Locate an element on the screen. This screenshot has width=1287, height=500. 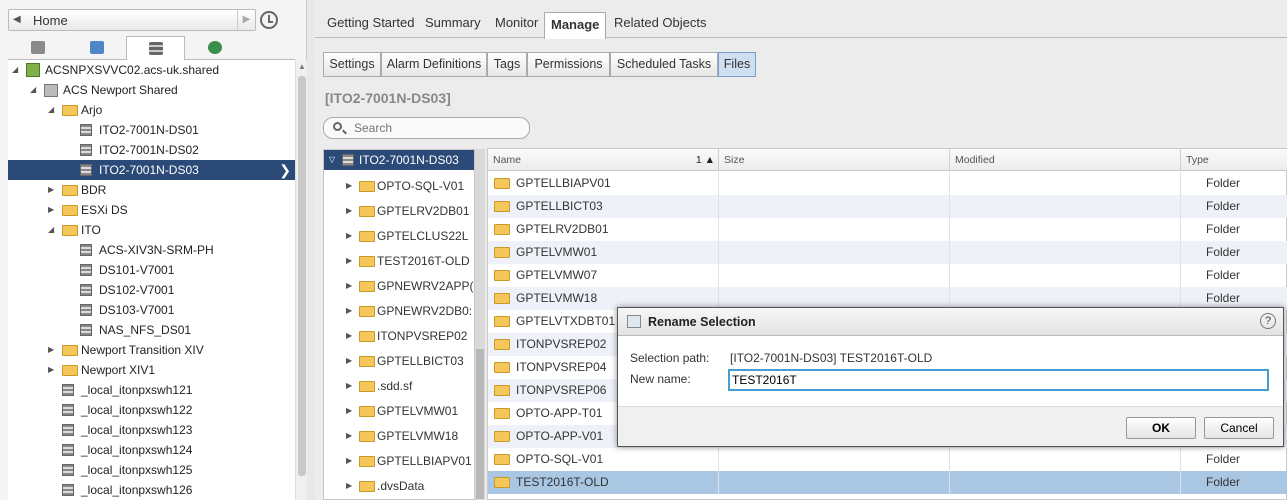
ok-button: OK is located at coordinates (1161, 428).